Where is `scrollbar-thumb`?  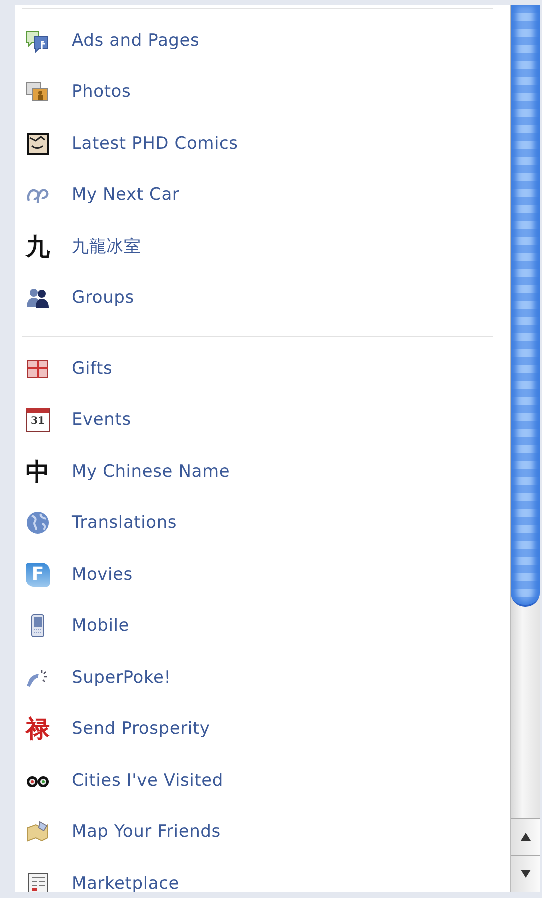 scrollbar-thumb is located at coordinates (525, 306).